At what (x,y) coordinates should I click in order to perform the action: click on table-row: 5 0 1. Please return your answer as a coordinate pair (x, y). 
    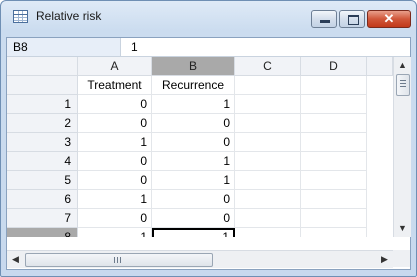
    Looking at the image, I should click on (200, 180).